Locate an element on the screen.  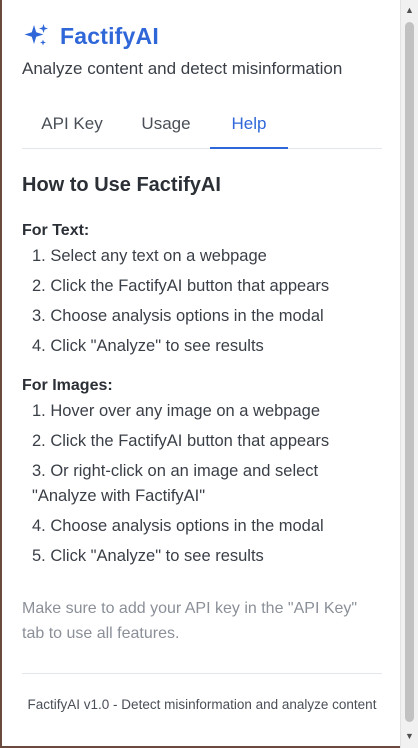
tab-api-key: API Key is located at coordinates (72, 126).